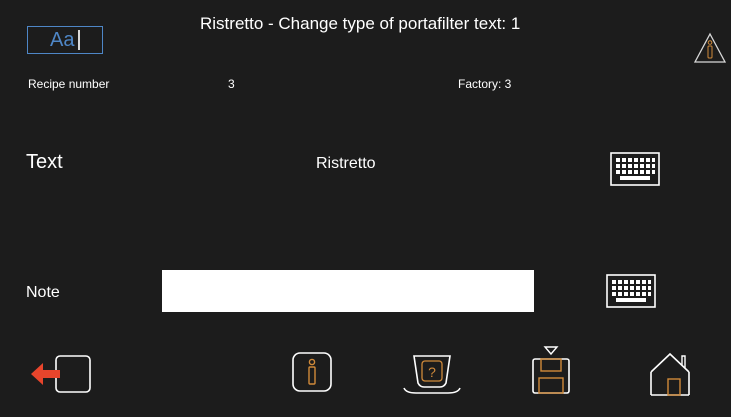 This screenshot has width=731, height=417. Describe the element at coordinates (79, 40) in the screenshot. I see `text-cursor-icon` at that location.